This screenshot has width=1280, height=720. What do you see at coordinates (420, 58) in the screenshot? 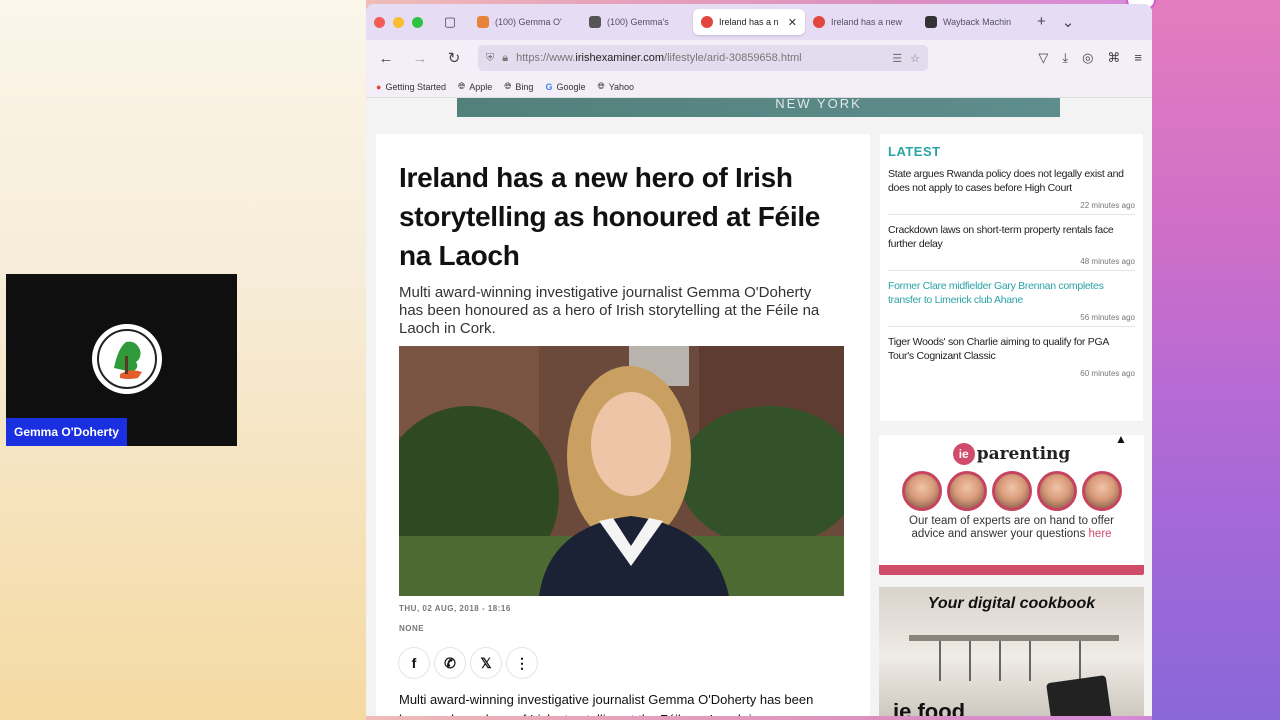
I see `forward-arrow-icon: →` at bounding box center [420, 58].